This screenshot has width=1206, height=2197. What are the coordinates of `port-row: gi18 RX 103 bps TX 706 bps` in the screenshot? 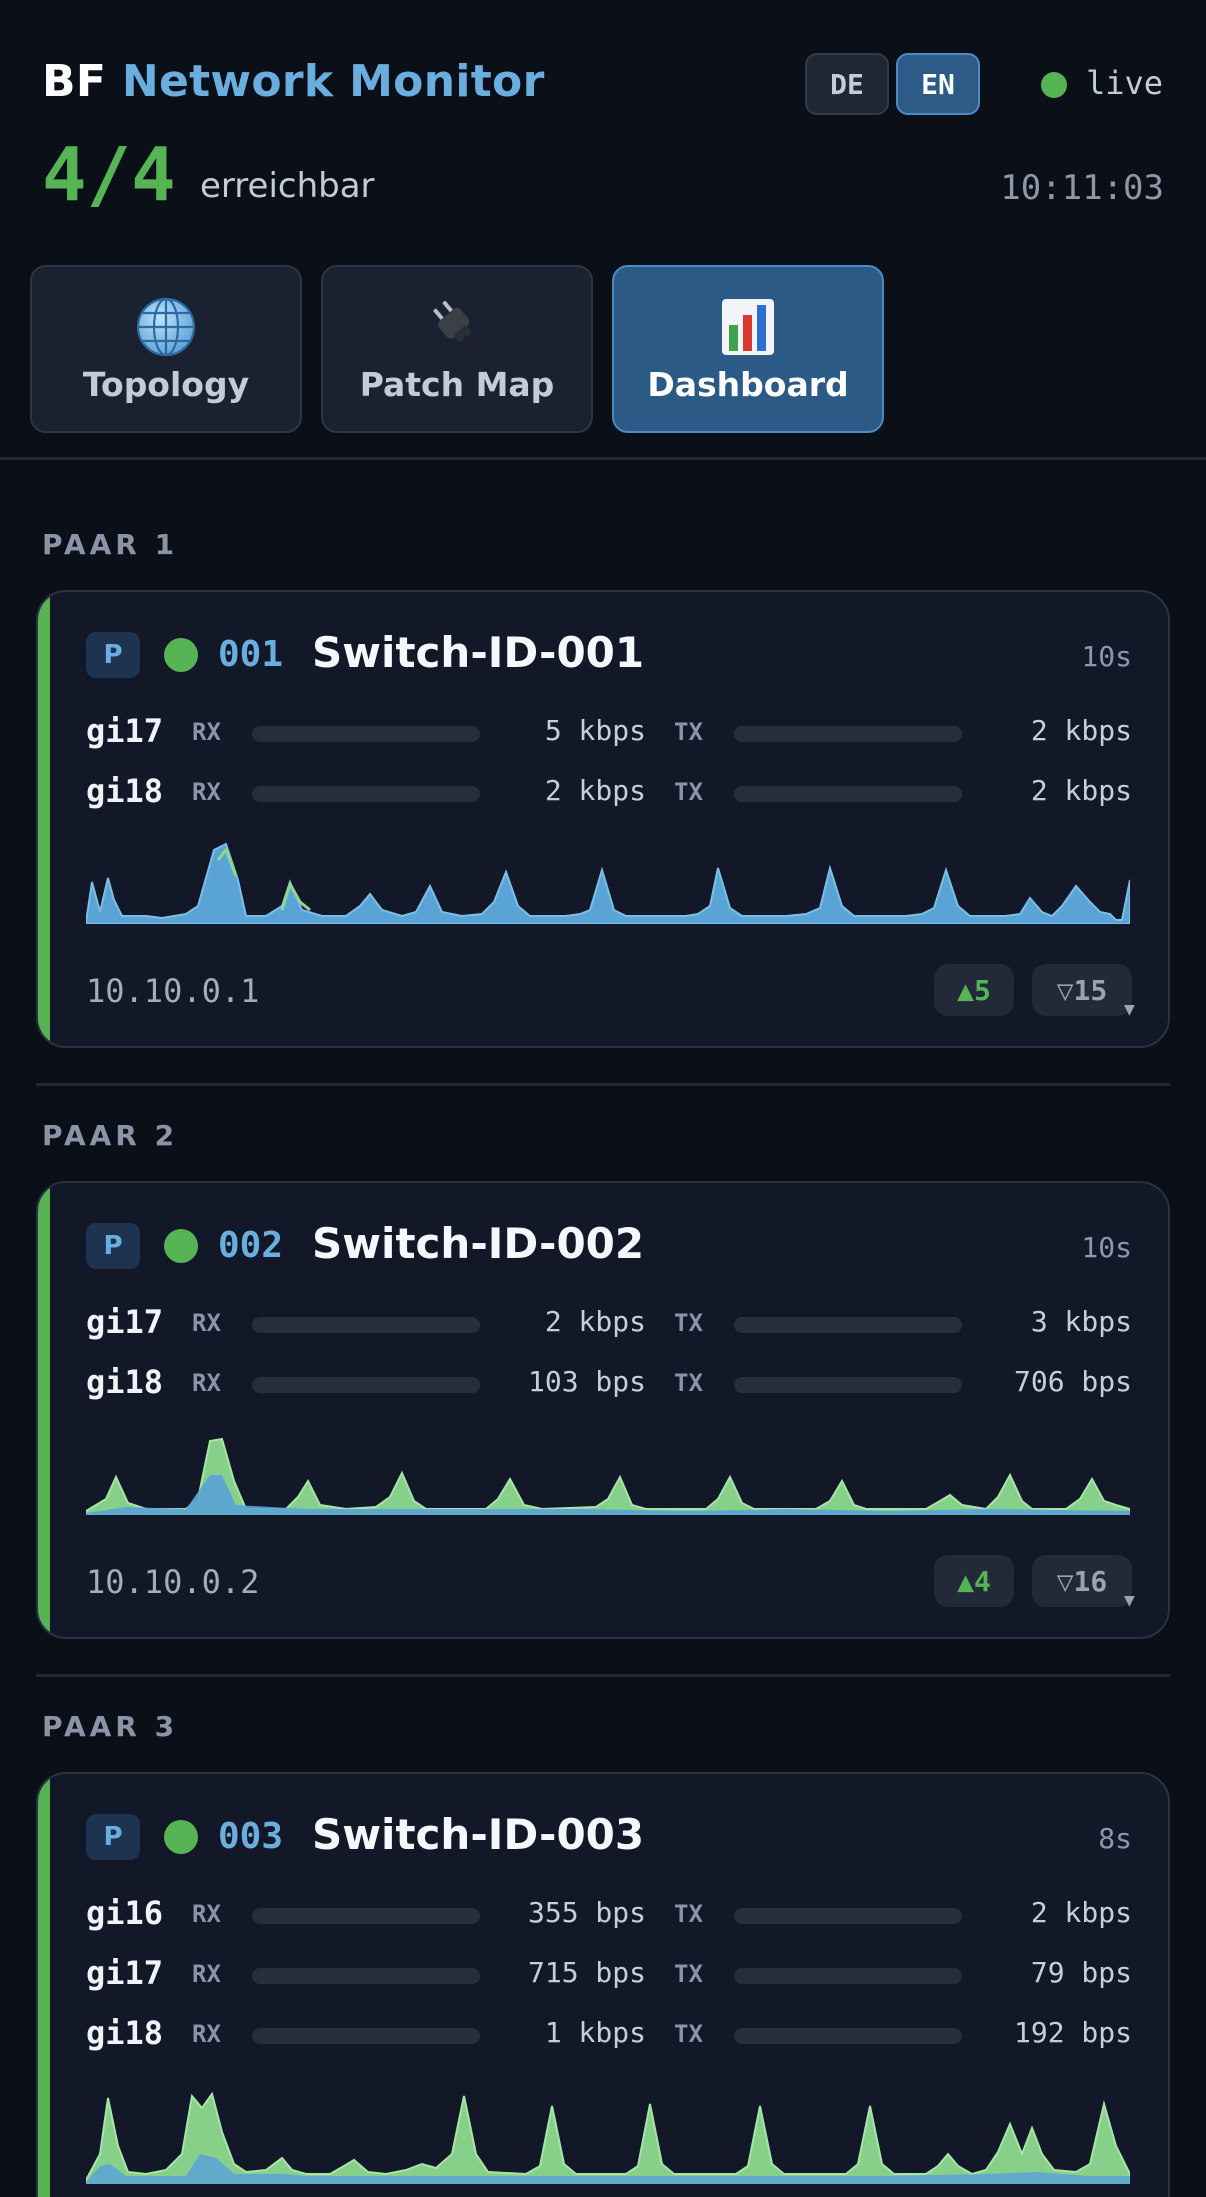 It's located at (609, 1385).